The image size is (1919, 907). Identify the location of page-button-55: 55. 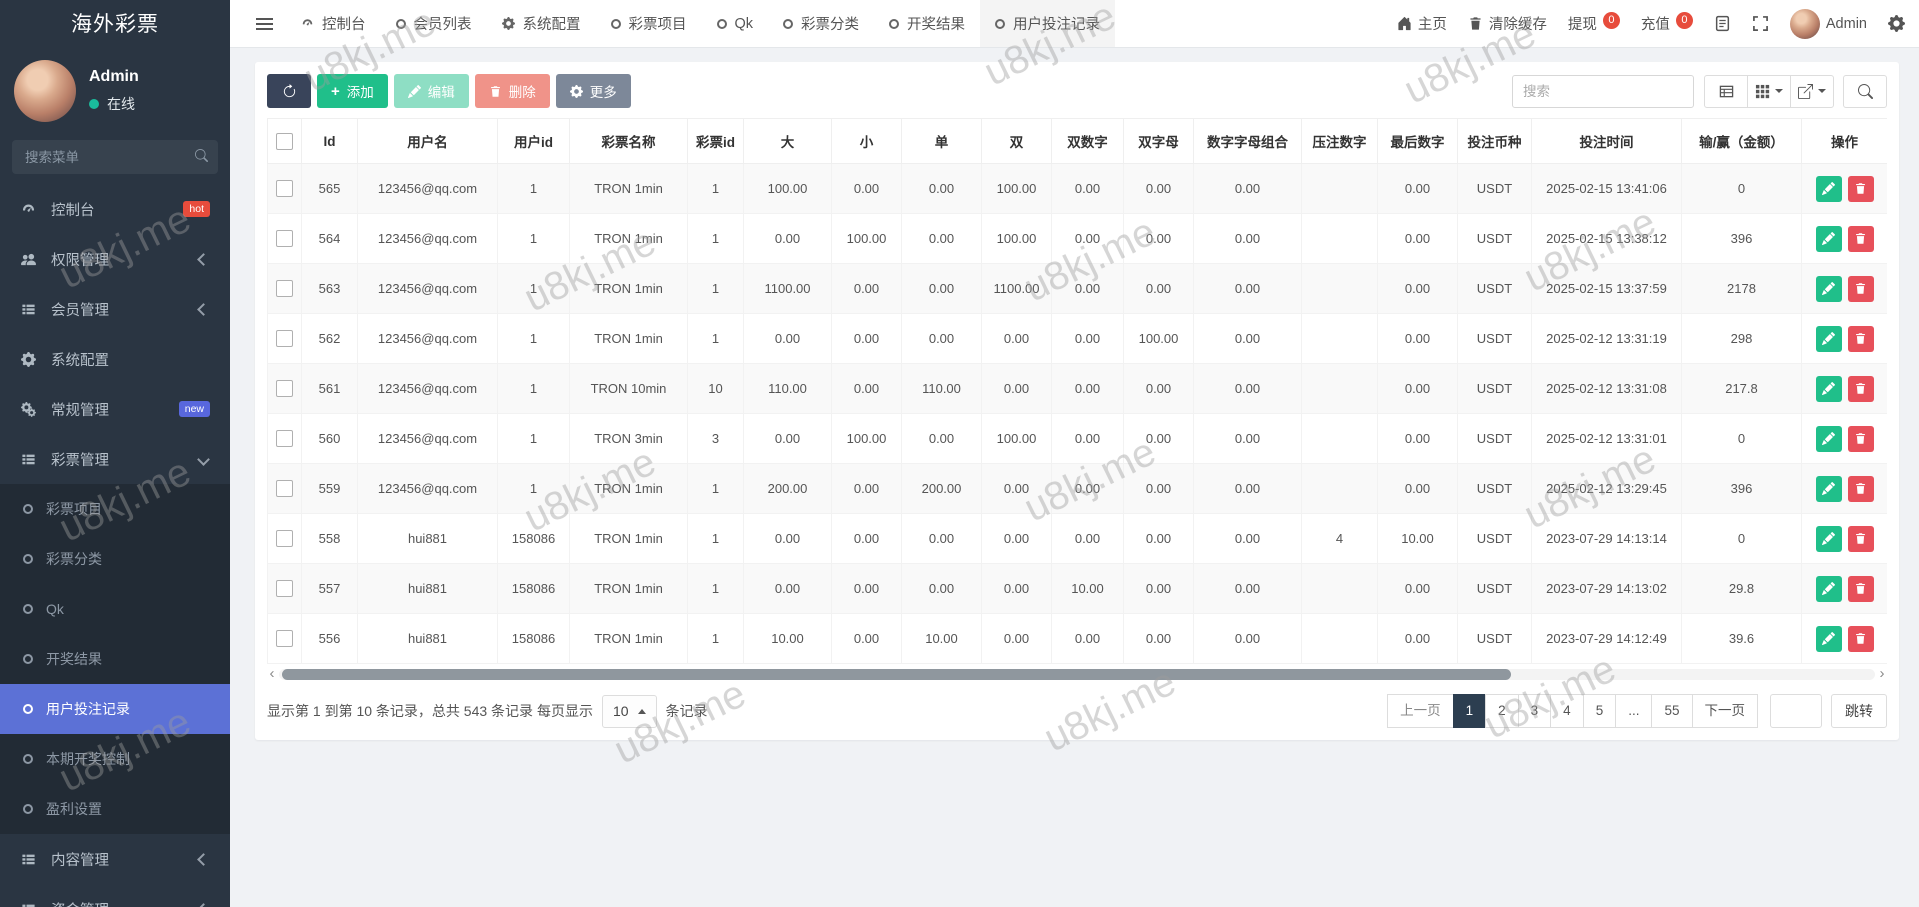
(1672, 711).